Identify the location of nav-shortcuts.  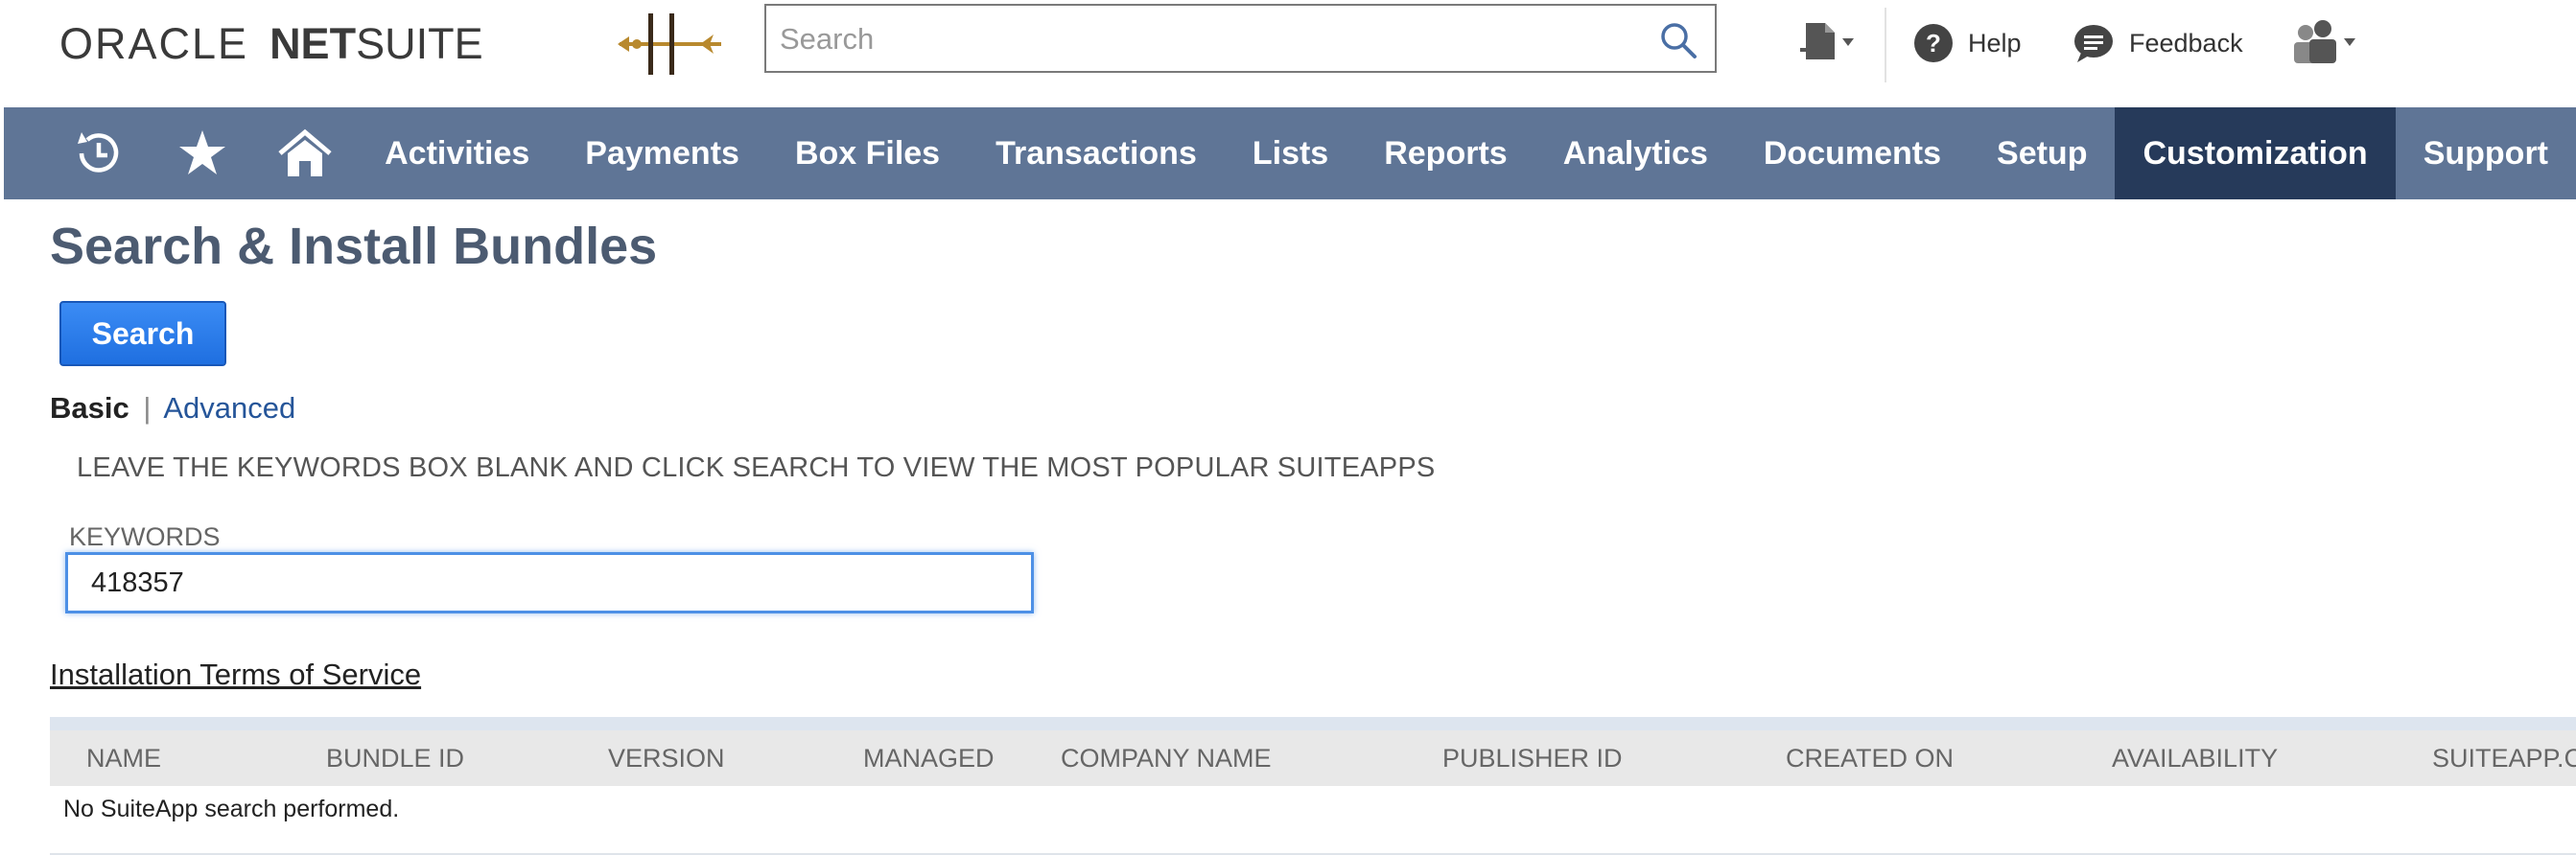
(202, 153).